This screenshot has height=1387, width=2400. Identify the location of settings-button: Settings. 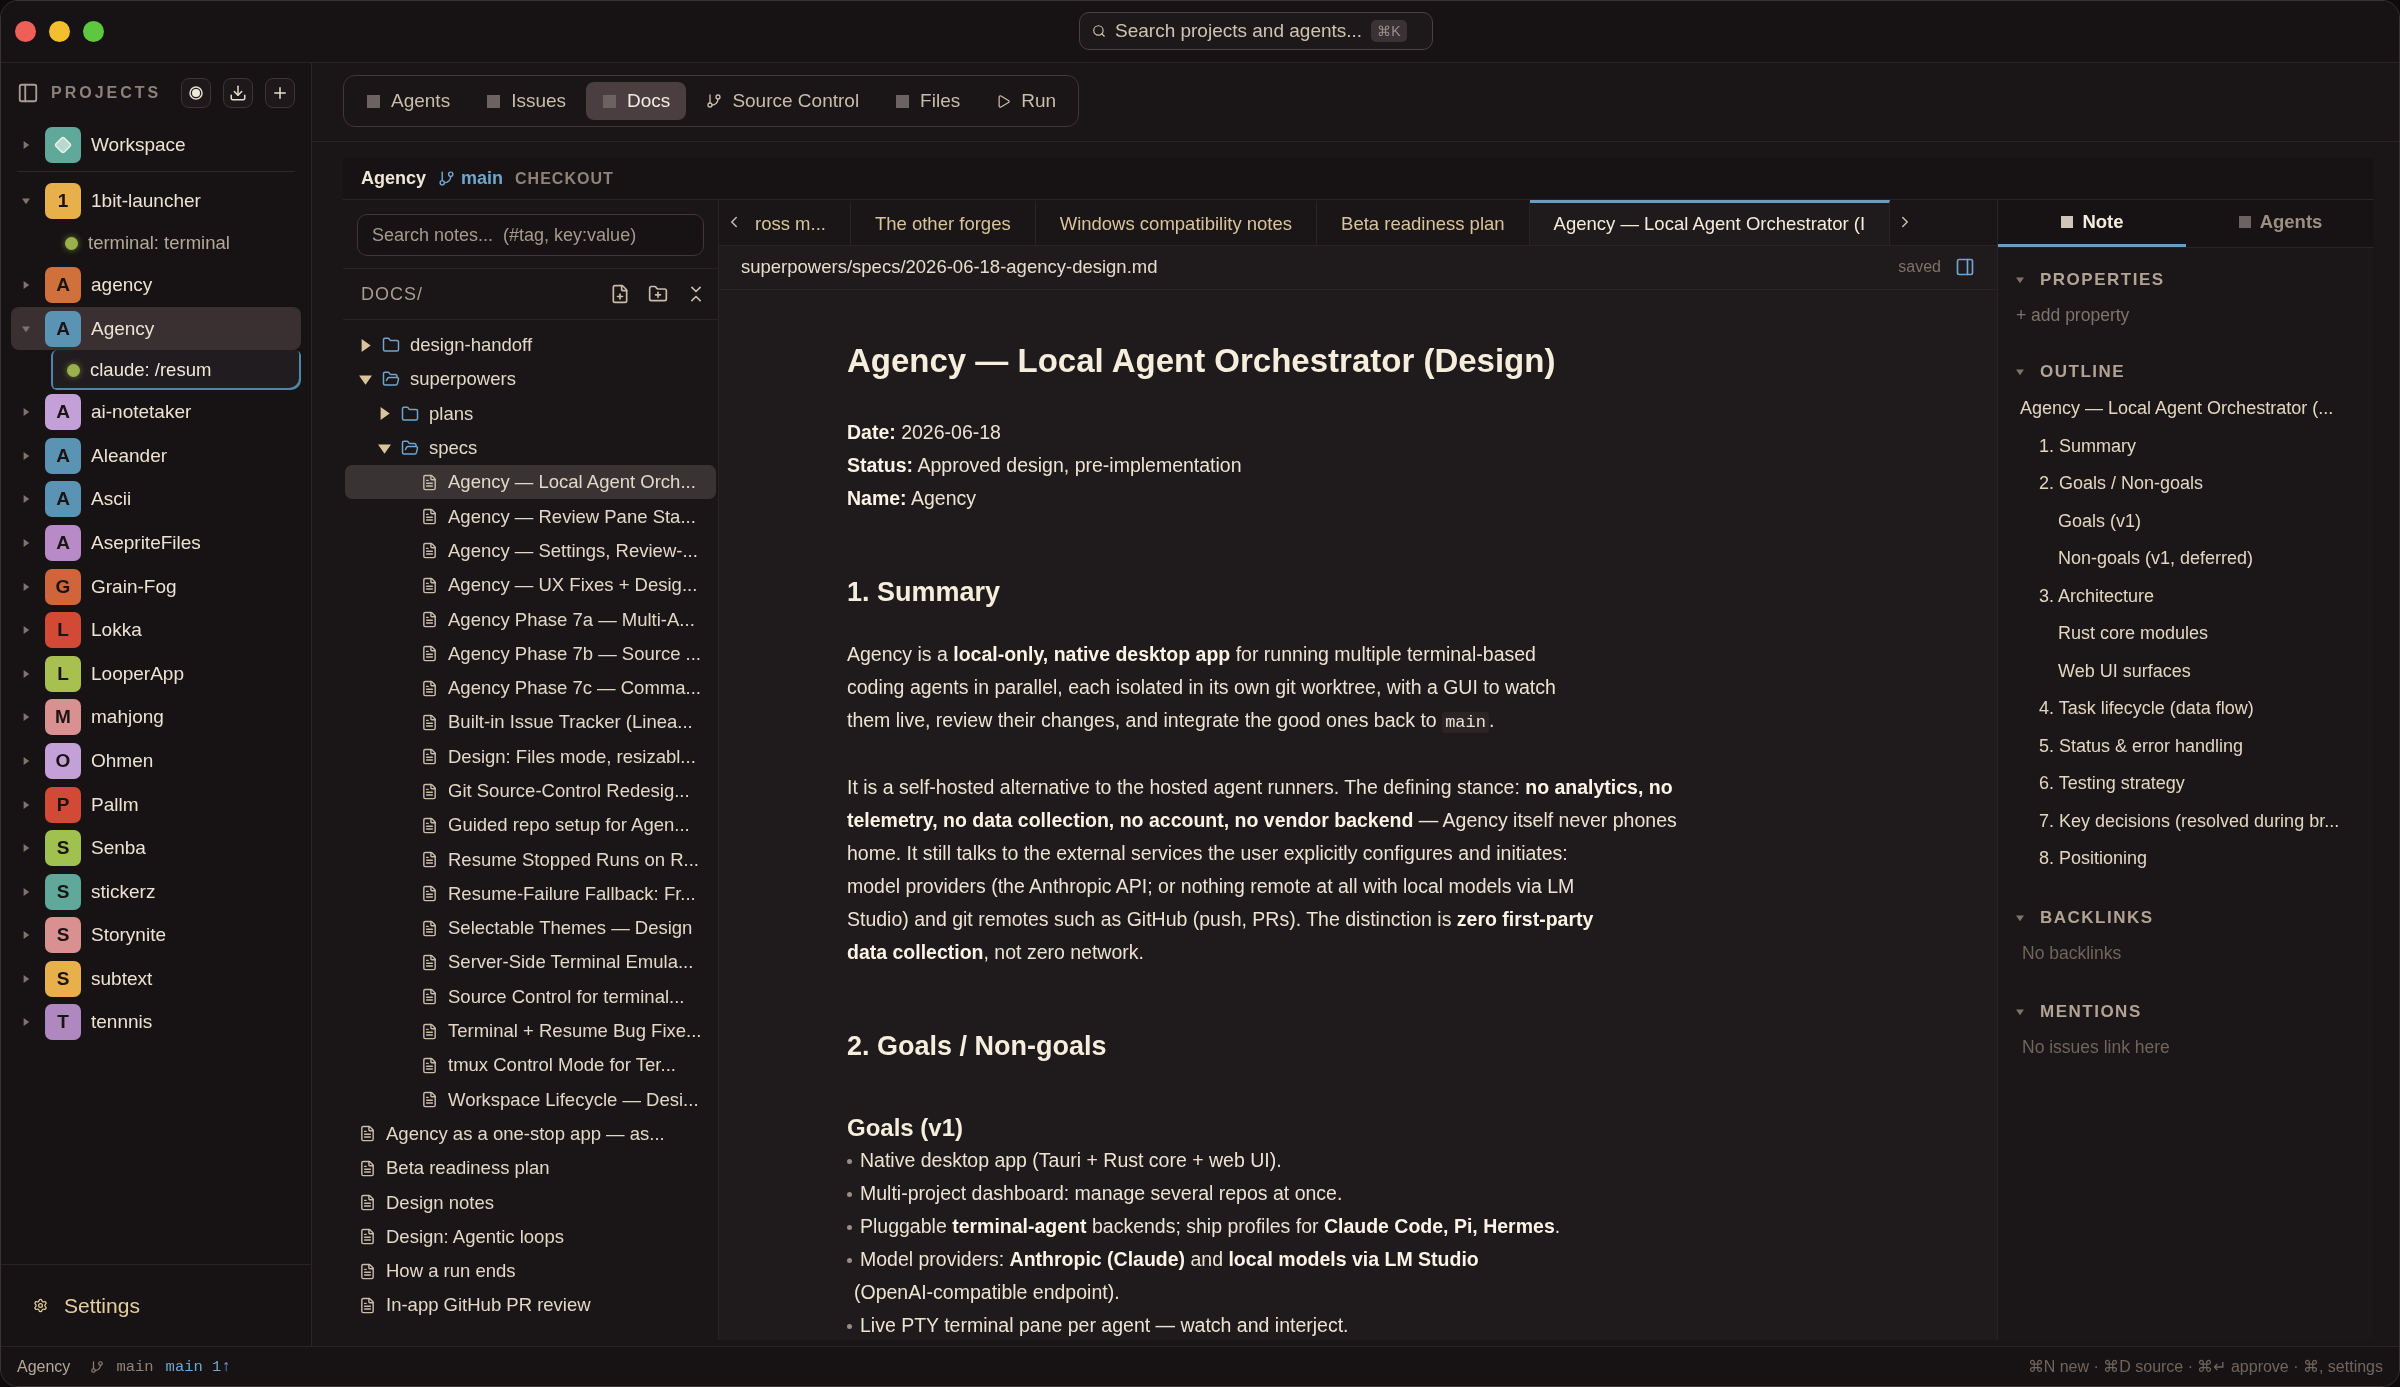
(86, 1305).